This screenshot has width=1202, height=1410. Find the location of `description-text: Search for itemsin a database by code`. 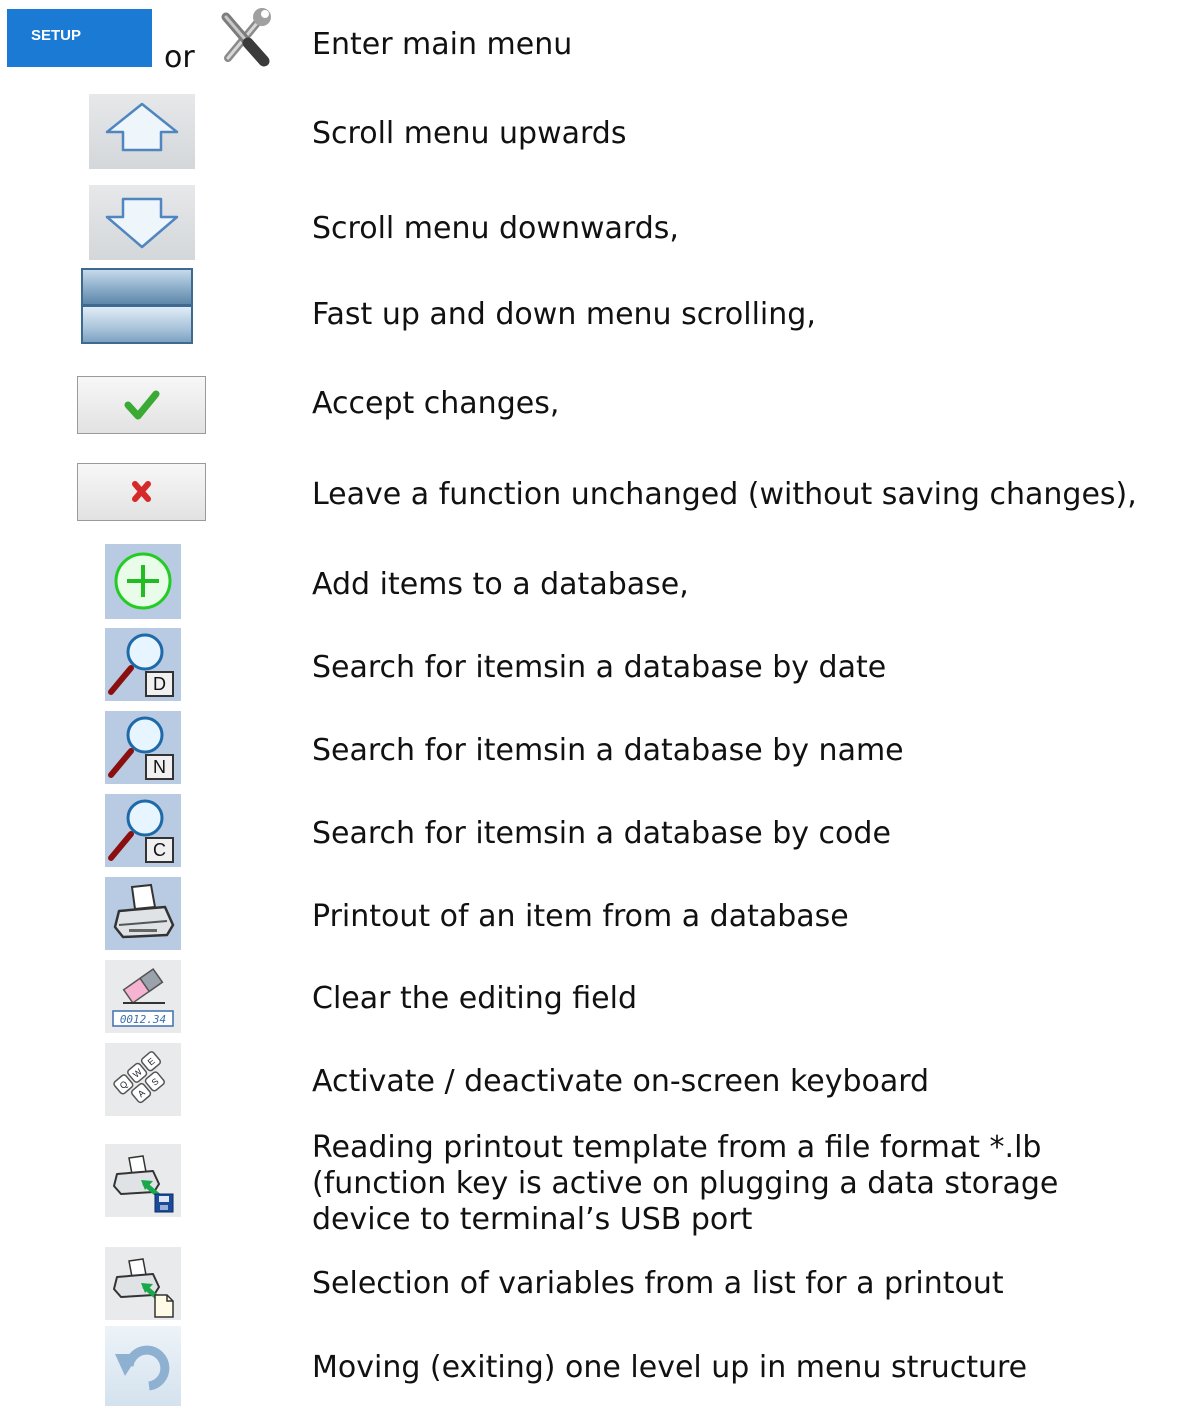

description-text: Search for itemsin a database by code is located at coordinates (601, 833).